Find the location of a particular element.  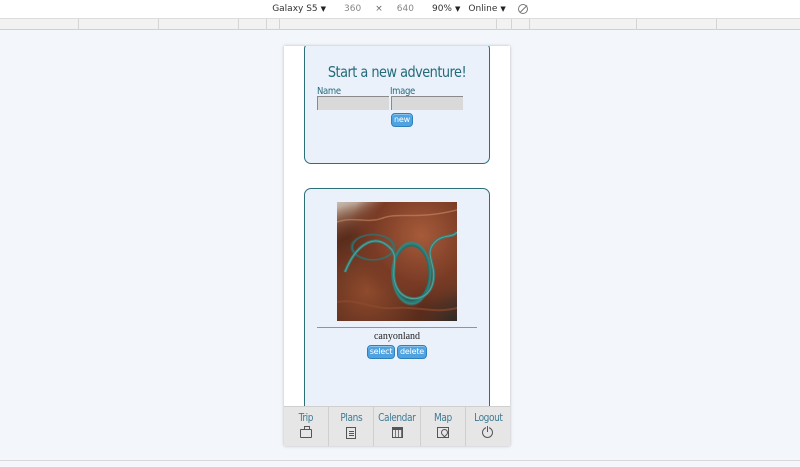

nav-label: Trip is located at coordinates (306, 417).